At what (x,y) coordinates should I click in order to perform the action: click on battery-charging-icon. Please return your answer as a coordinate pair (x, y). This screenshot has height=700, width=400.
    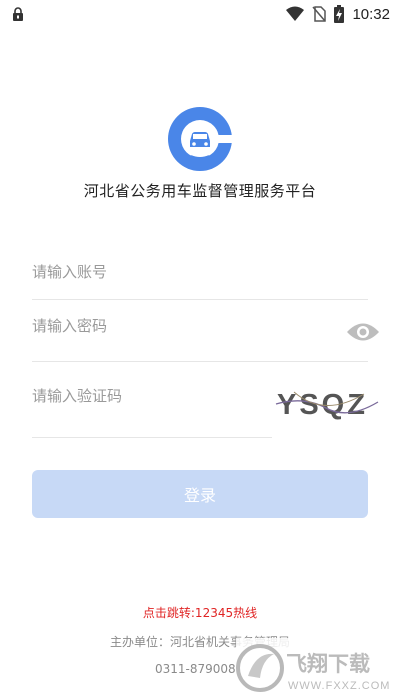
    Looking at the image, I should click on (339, 14).